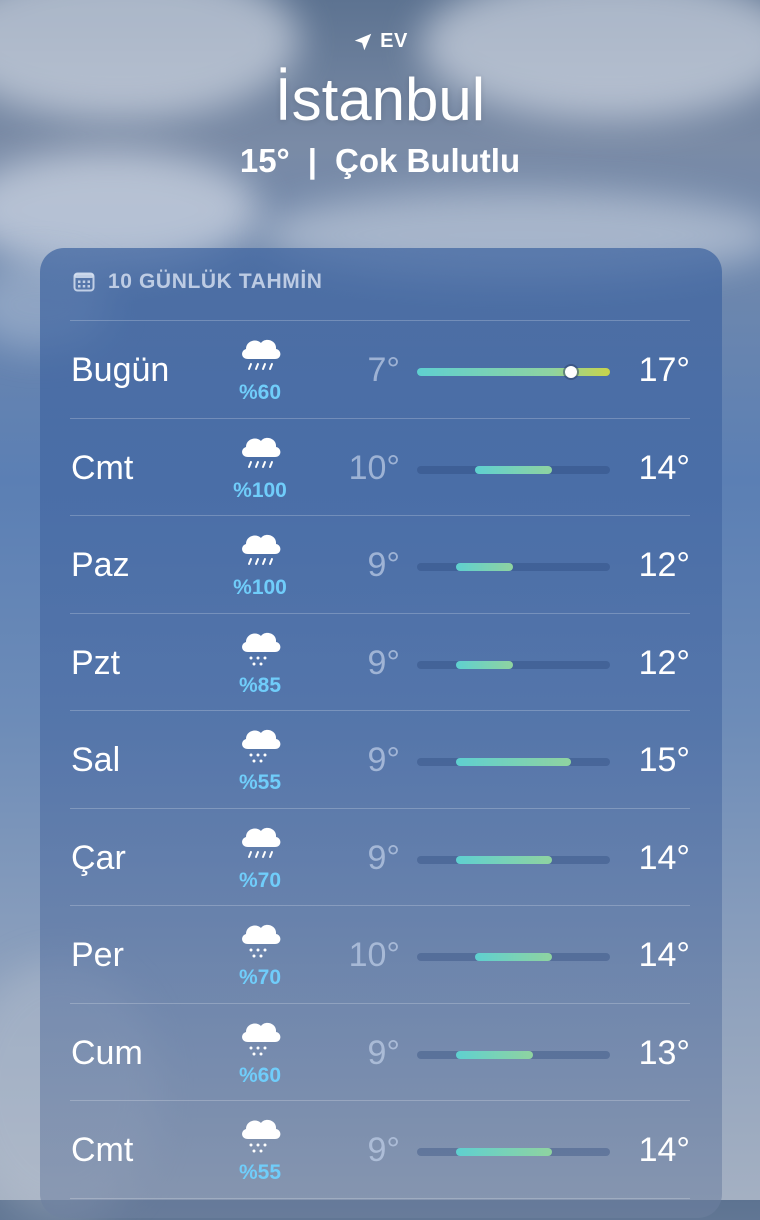 Image resolution: width=760 pixels, height=1220 pixels. I want to click on forecast-row: Per %70 10° 14°, so click(381, 955).